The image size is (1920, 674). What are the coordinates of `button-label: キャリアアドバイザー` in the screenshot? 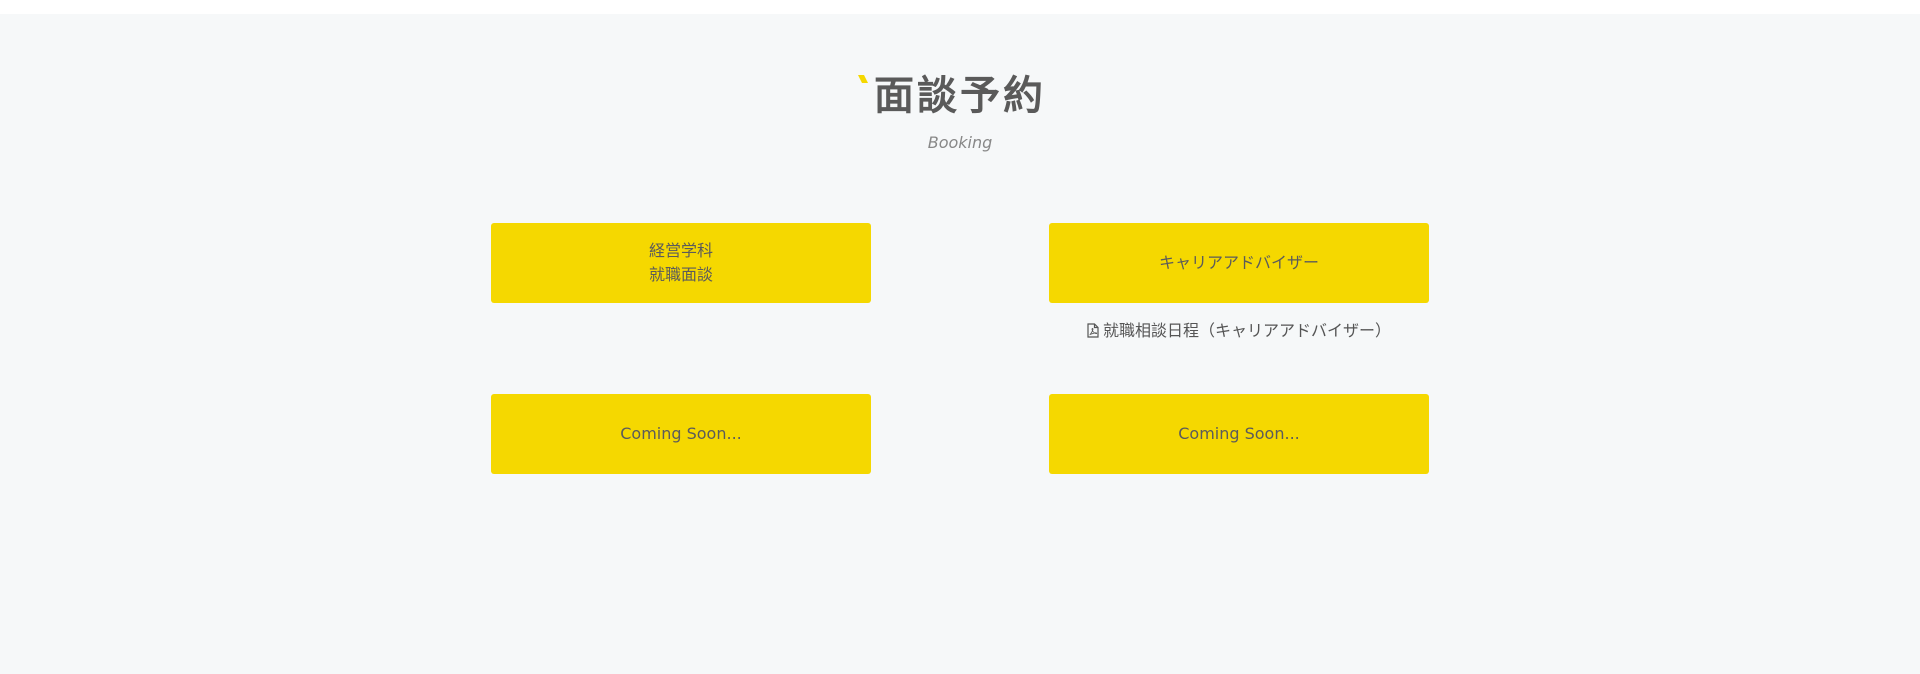 It's located at (1238, 262).